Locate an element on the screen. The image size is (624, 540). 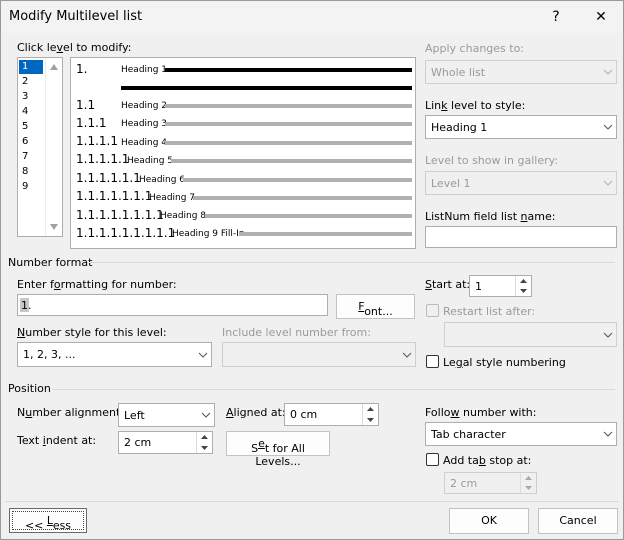
listnum-input is located at coordinates (521, 237).